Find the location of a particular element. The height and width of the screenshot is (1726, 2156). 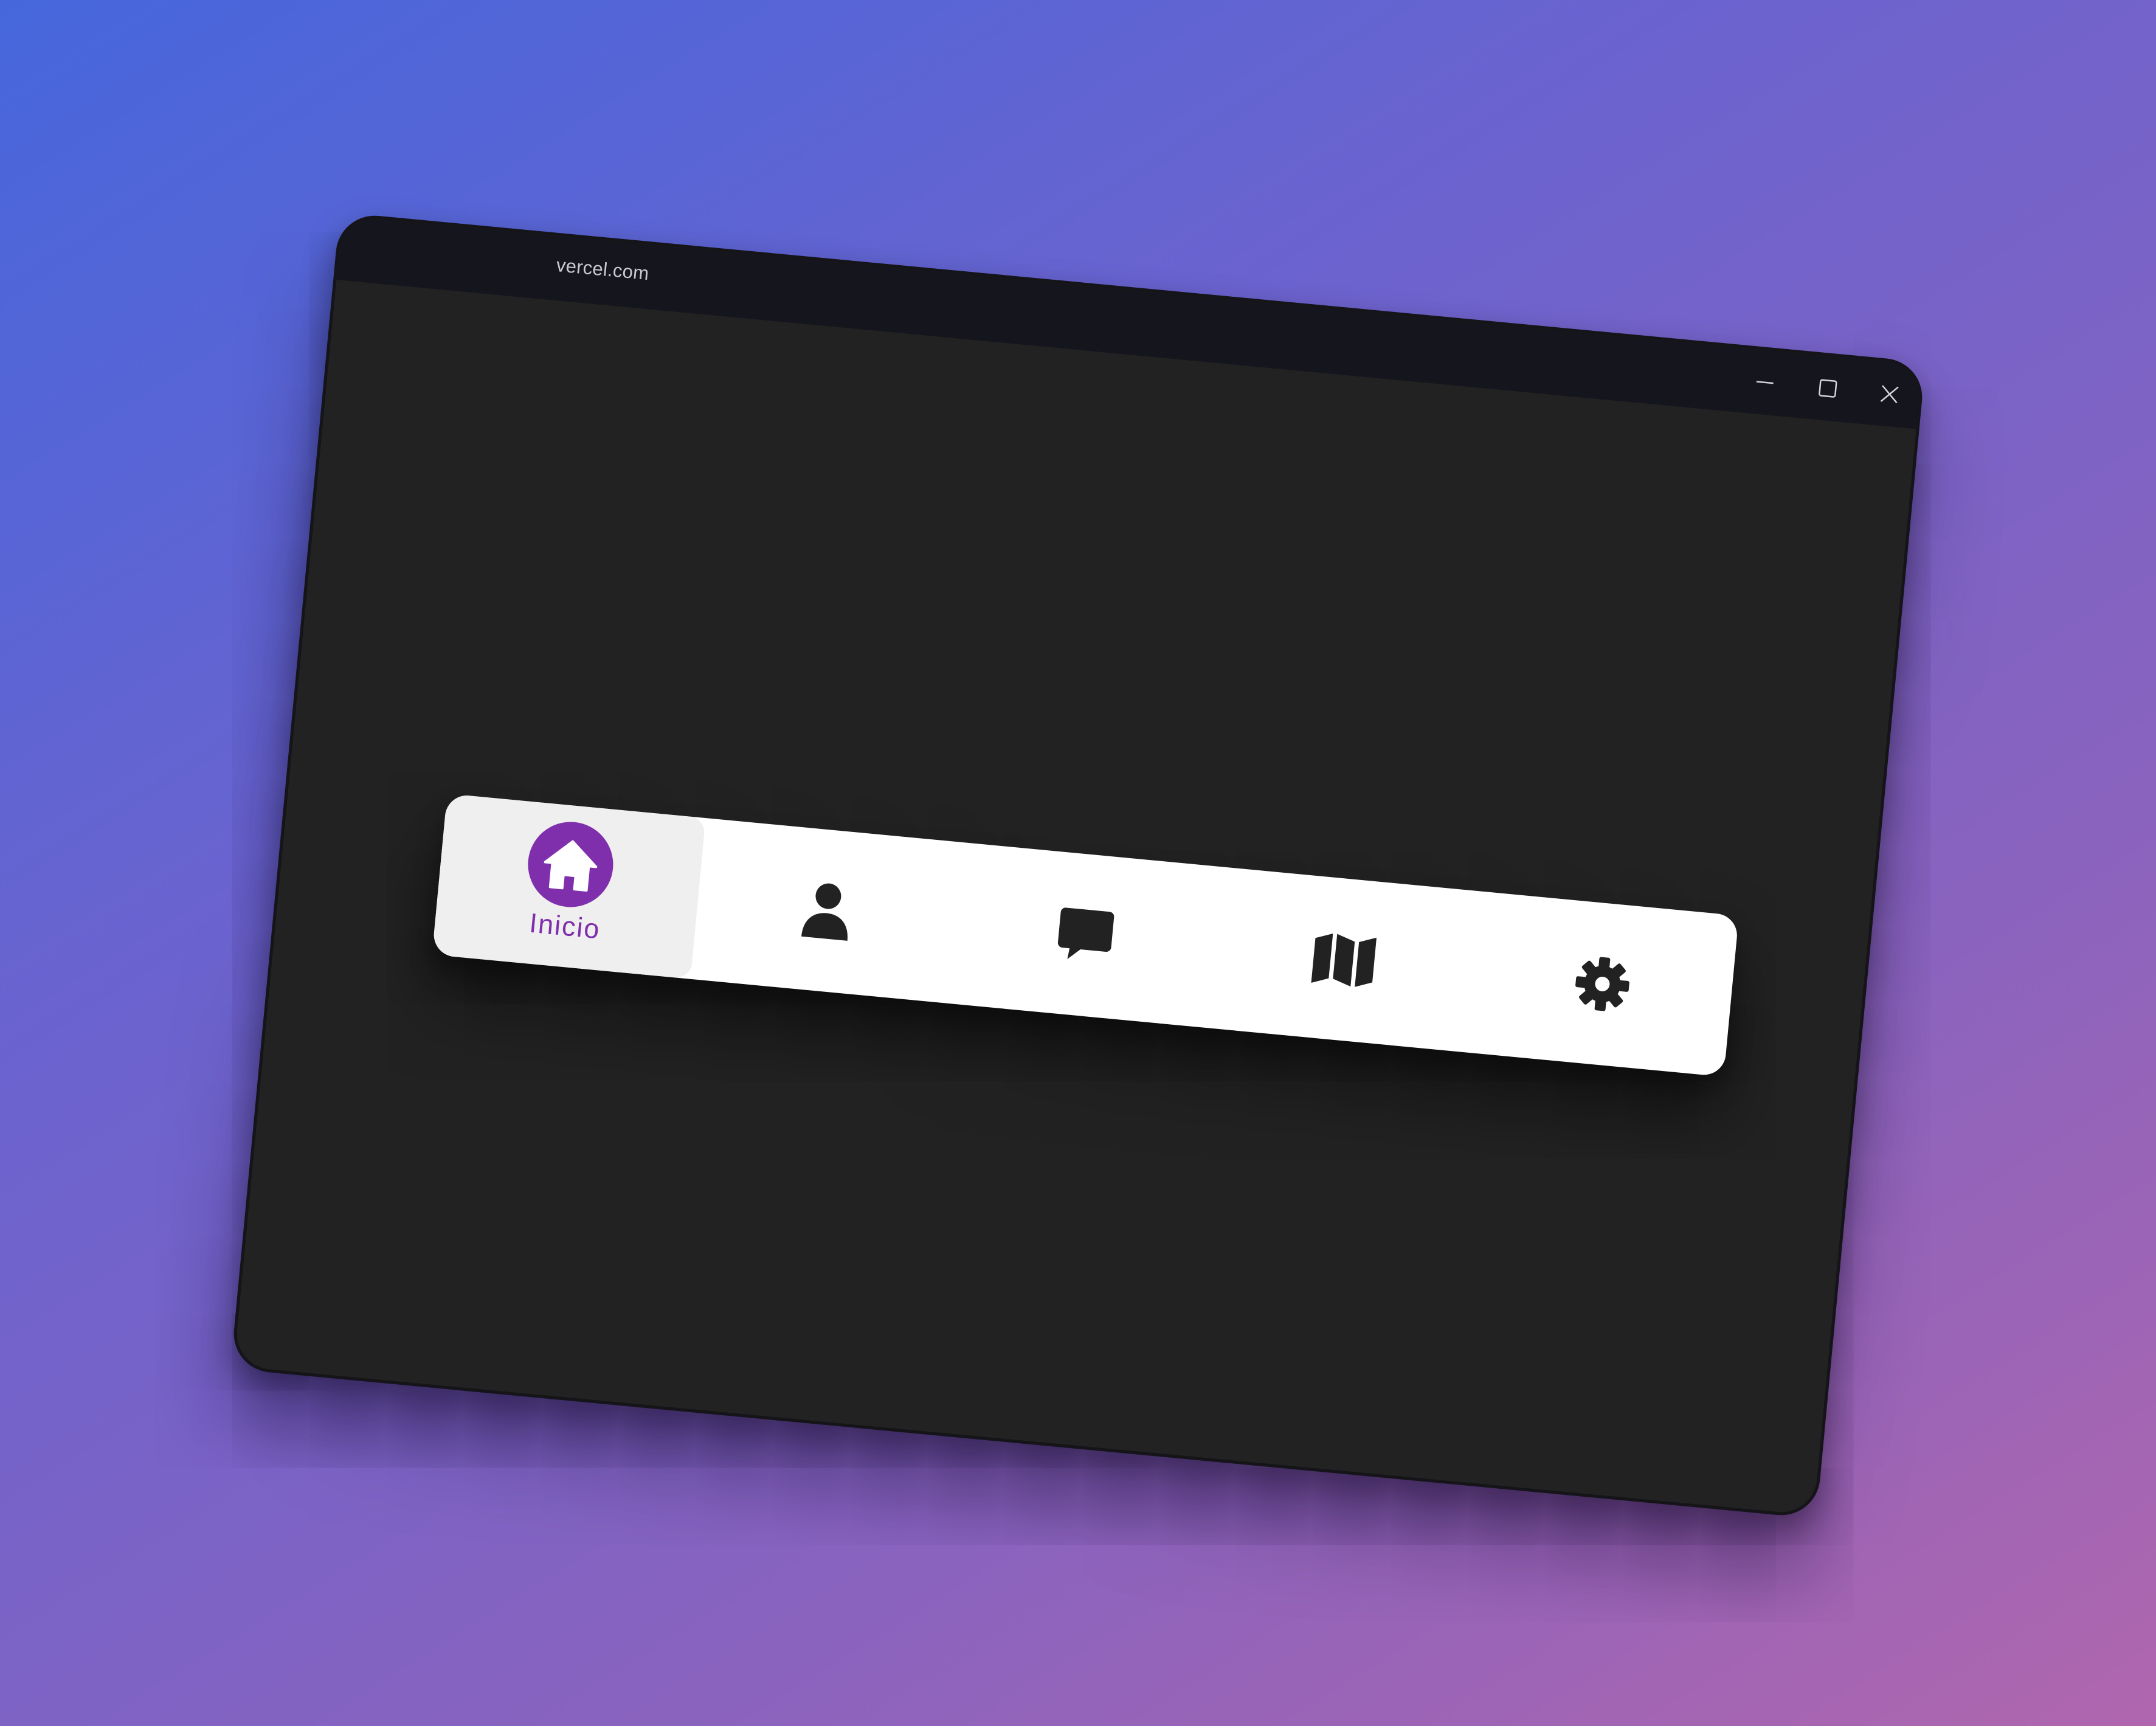

minimize-button is located at coordinates (1765, 383).